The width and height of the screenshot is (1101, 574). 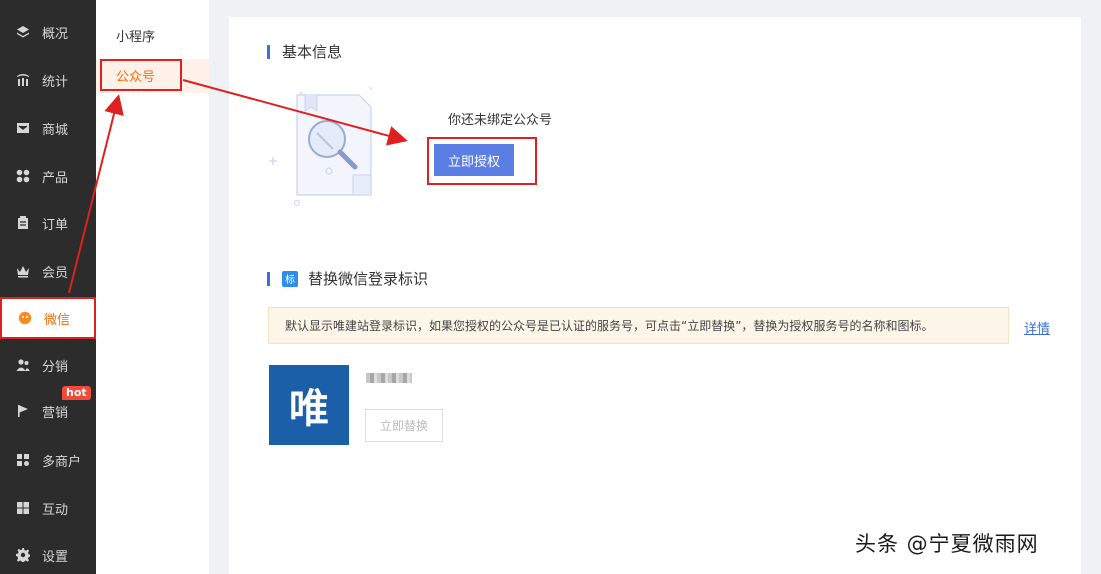 What do you see at coordinates (321, 146) in the screenshot?
I see `unbound-illustration` at bounding box center [321, 146].